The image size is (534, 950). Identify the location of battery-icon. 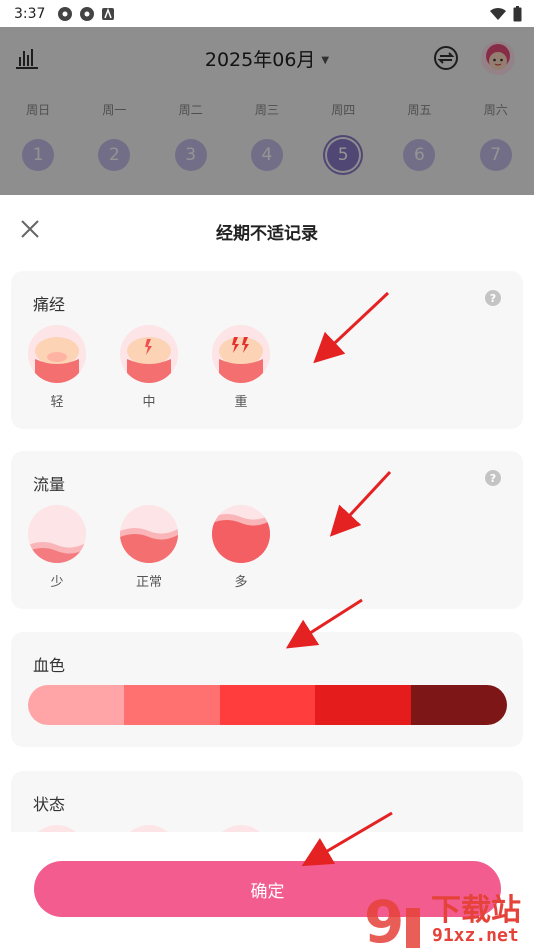
(517, 13).